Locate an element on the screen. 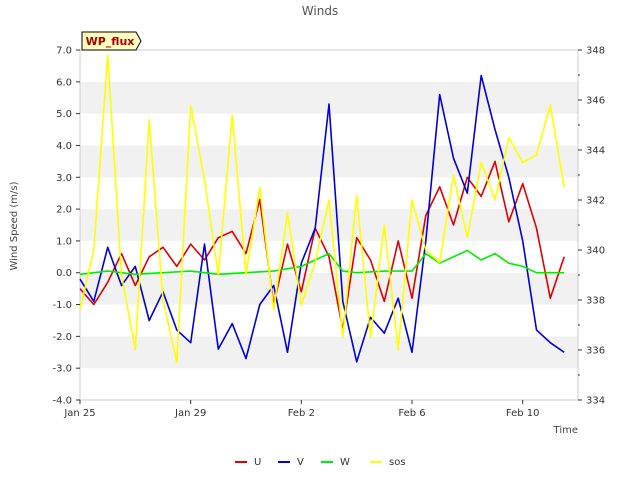 This screenshot has height=480, width=640. legend-label-u: U is located at coordinates (257, 462).